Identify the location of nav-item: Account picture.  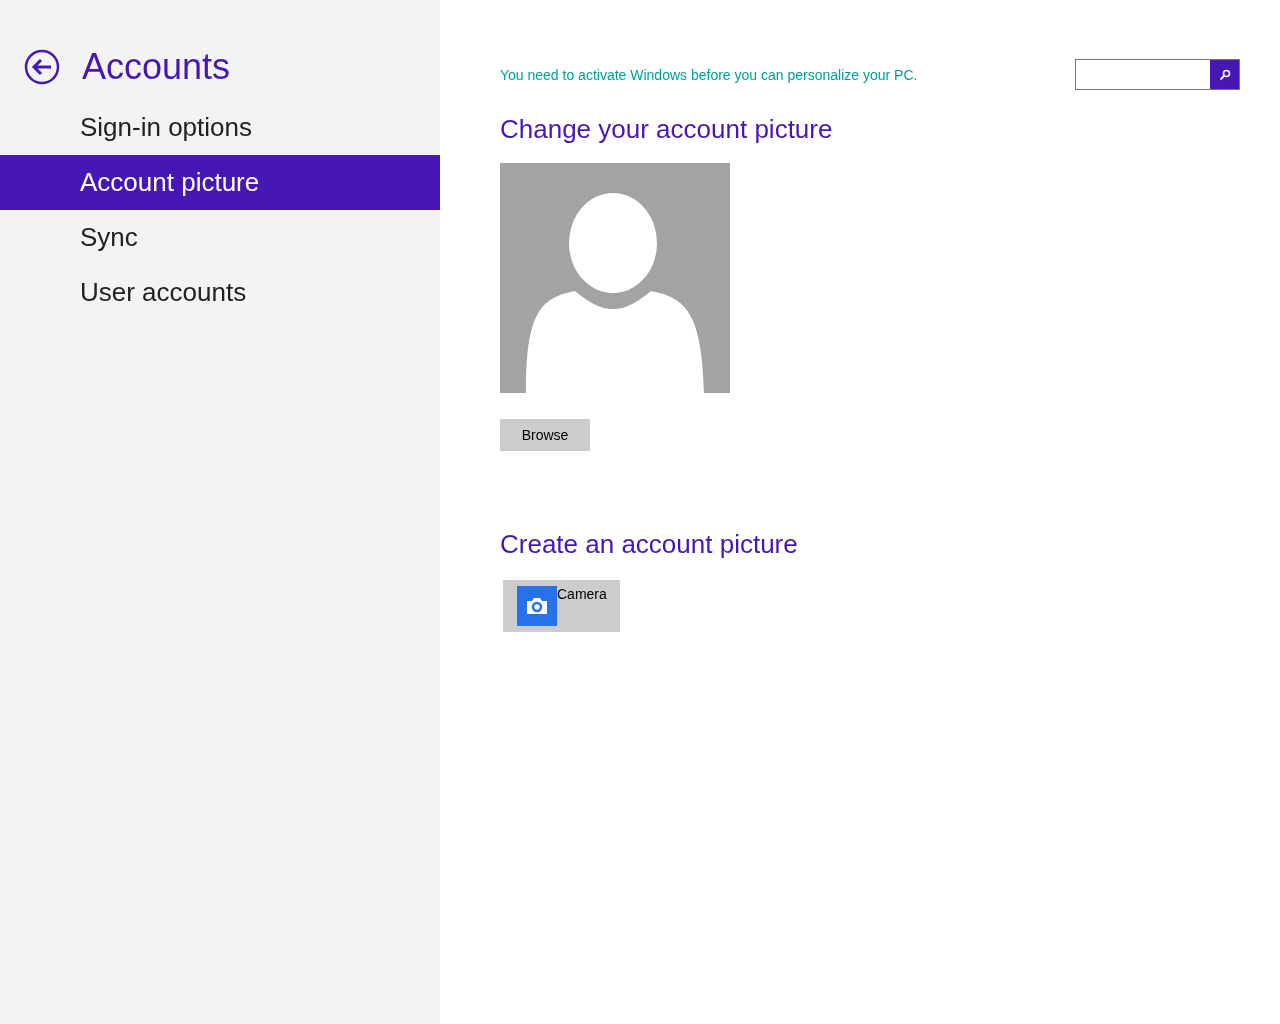
(220, 182).